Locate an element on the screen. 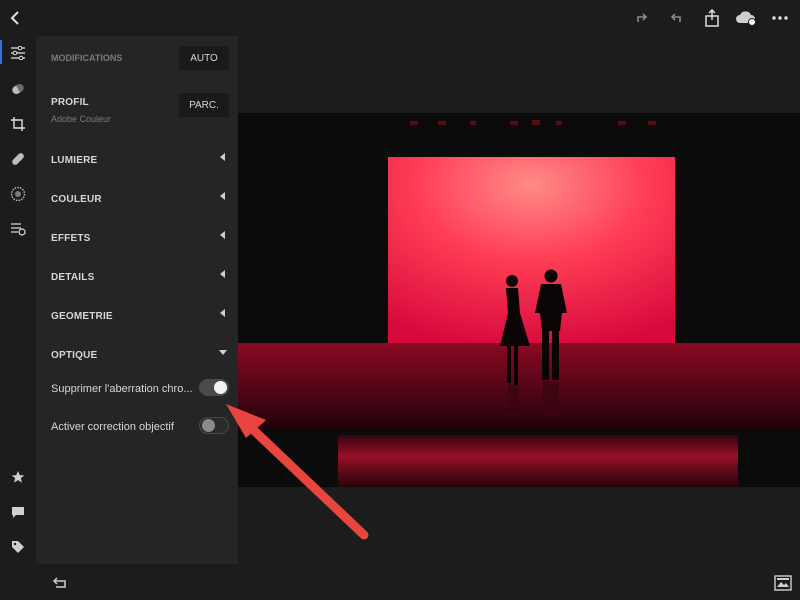  annotation-arrow is located at coordinates (297, 472).